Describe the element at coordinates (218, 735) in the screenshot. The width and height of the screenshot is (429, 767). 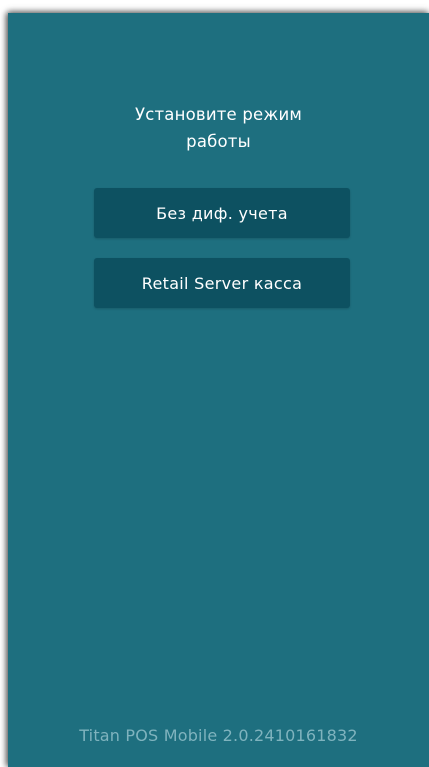
I see `app-version-label: Titan POS Mobile 2.0.2410161832` at that location.